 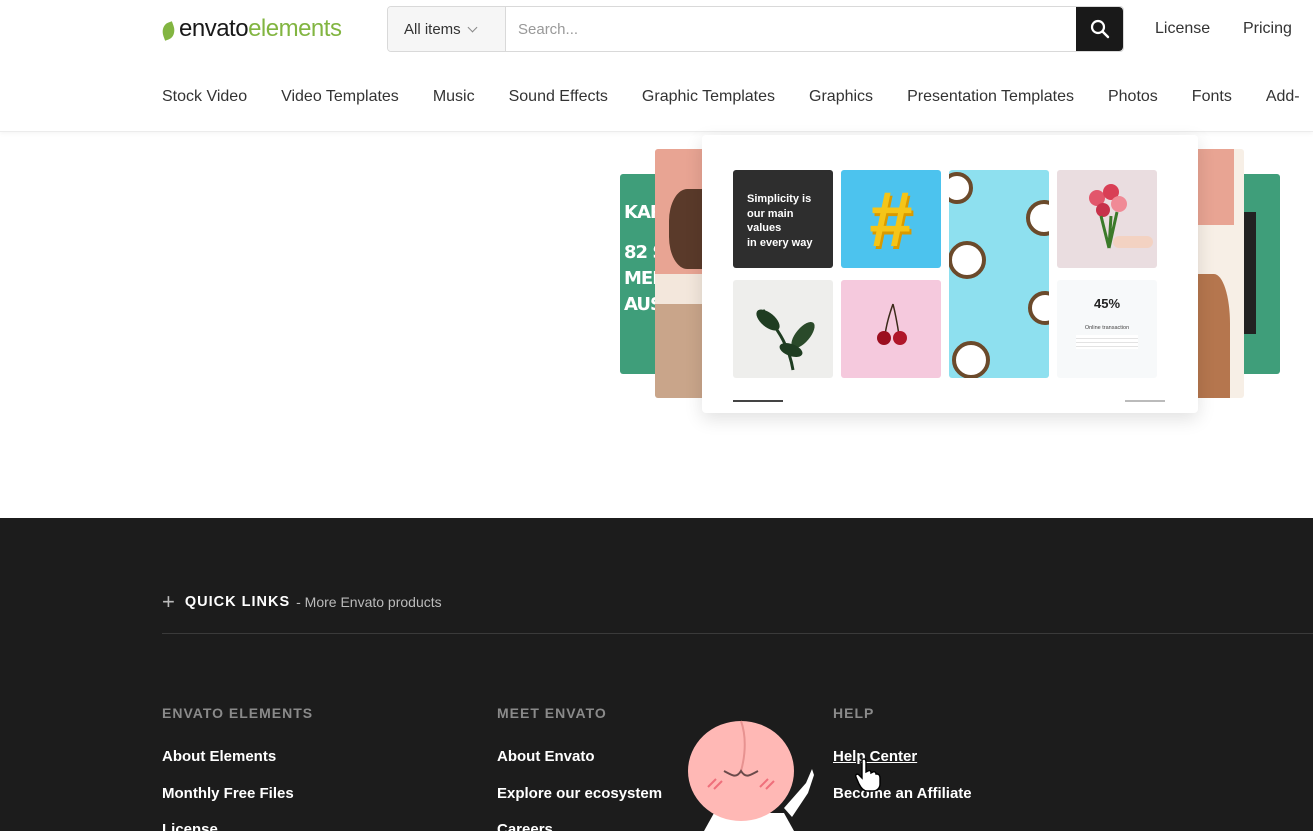 What do you see at coordinates (708, 97) in the screenshot?
I see `nav-graphic-templates: Graphic Templates` at bounding box center [708, 97].